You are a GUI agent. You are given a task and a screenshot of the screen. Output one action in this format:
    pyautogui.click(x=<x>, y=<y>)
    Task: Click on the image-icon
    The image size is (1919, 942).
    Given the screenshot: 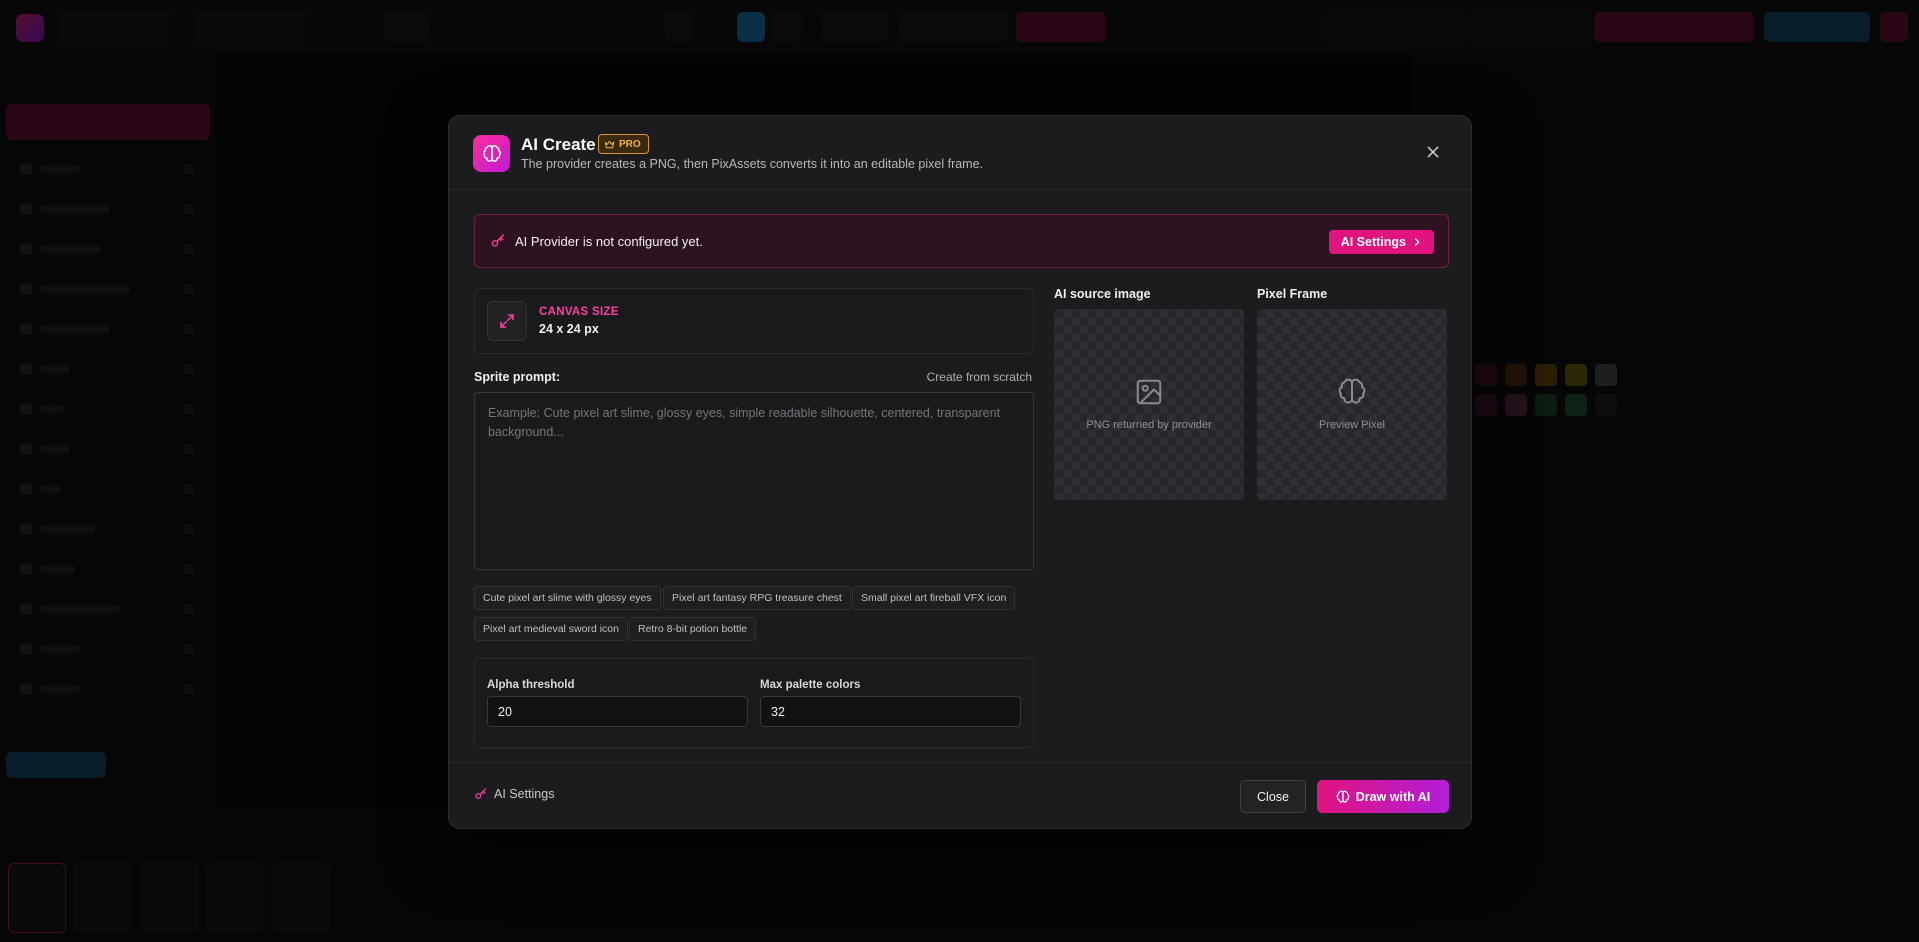 What is the action you would take?
    pyautogui.click(x=1149, y=394)
    